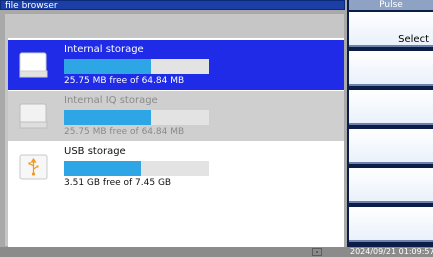  What do you see at coordinates (95, 151) in the screenshot?
I see `device-name: USB storage` at bounding box center [95, 151].